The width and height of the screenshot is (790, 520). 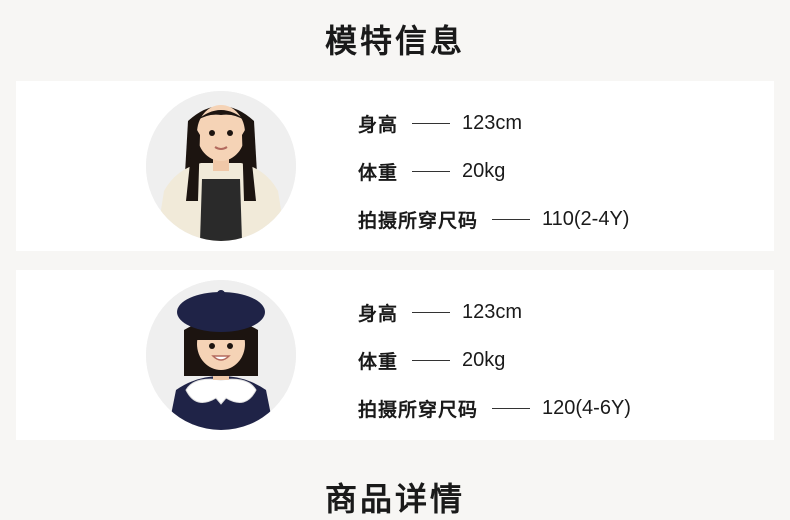 I want to click on size-value: 120(4-6Y), so click(x=586, y=407).